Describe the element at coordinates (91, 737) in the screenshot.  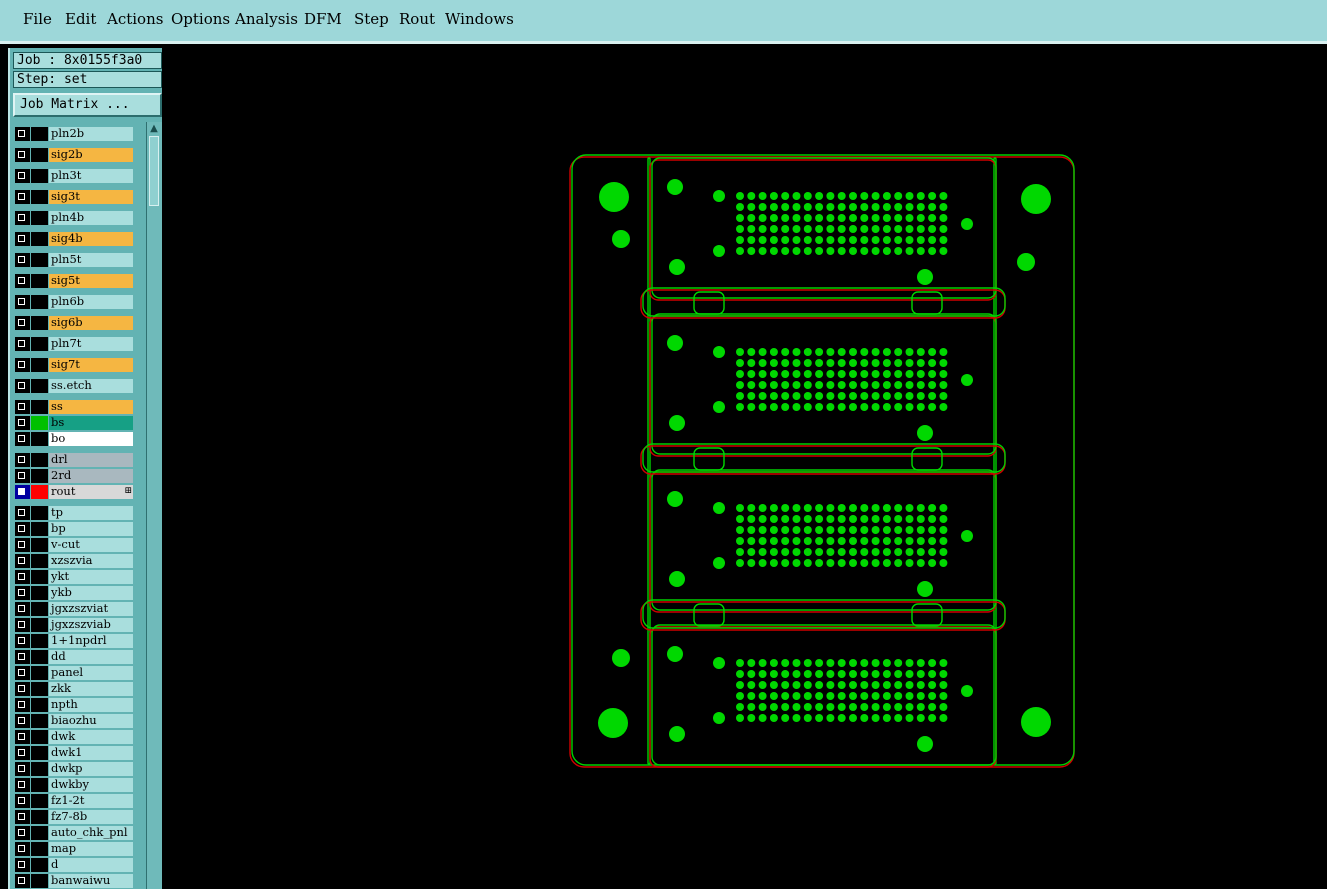
I see `layer-name: dwk` at that location.